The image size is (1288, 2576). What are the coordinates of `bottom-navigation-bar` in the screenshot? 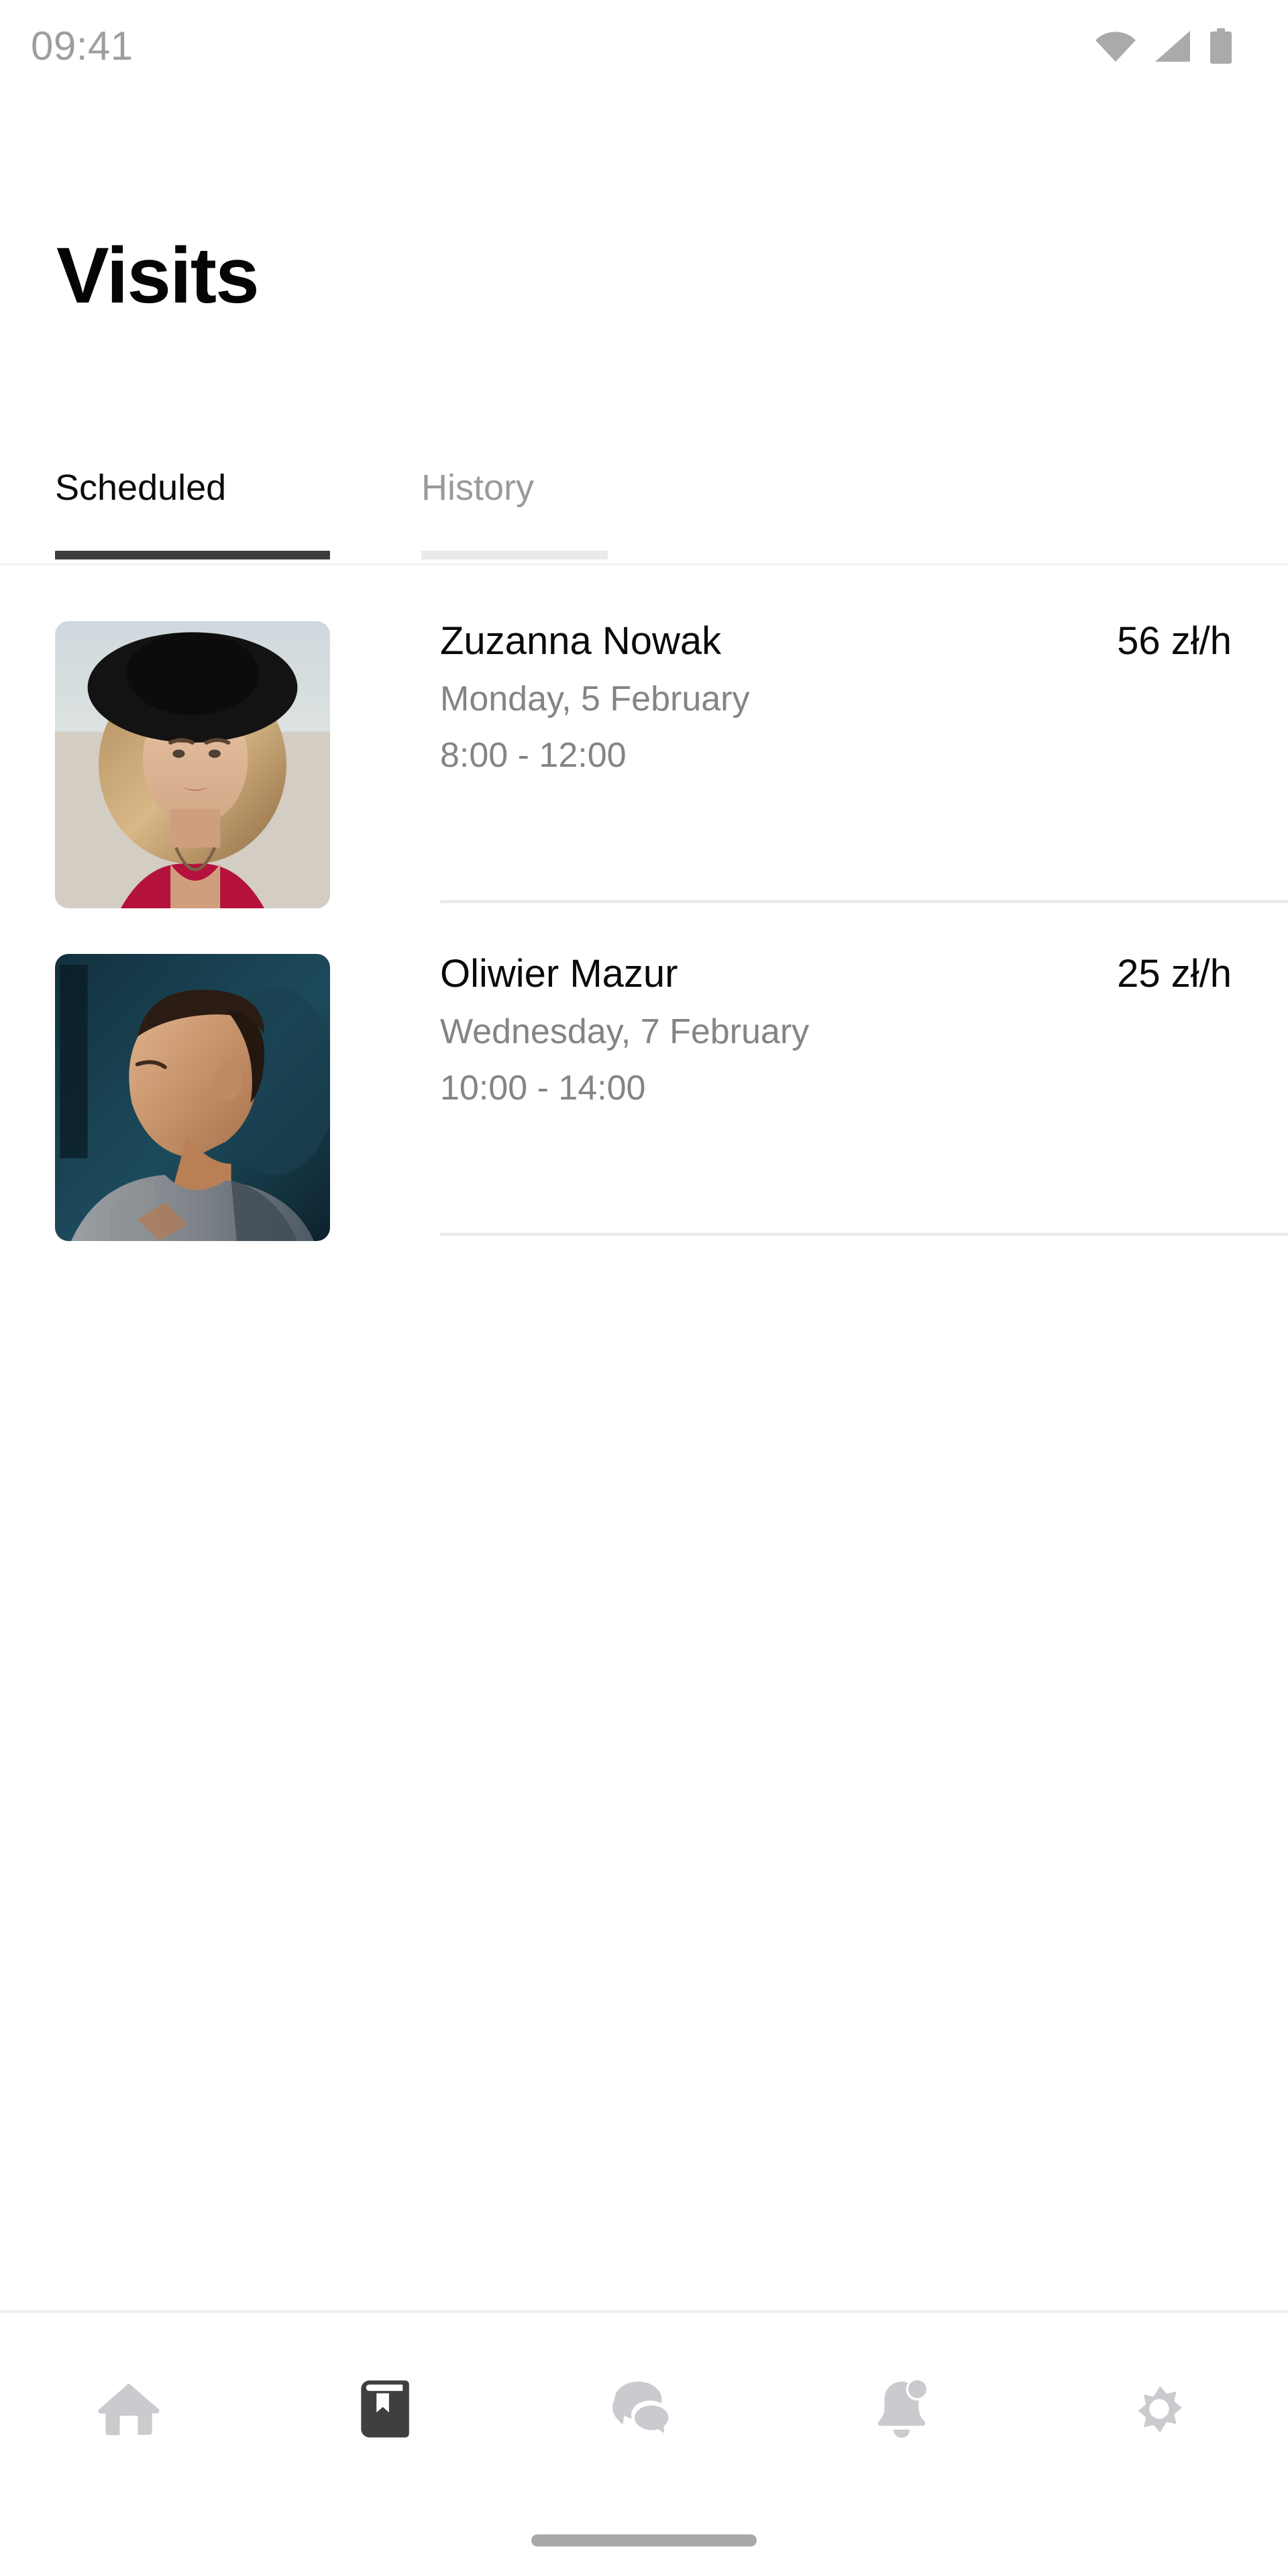 It's located at (644, 2407).